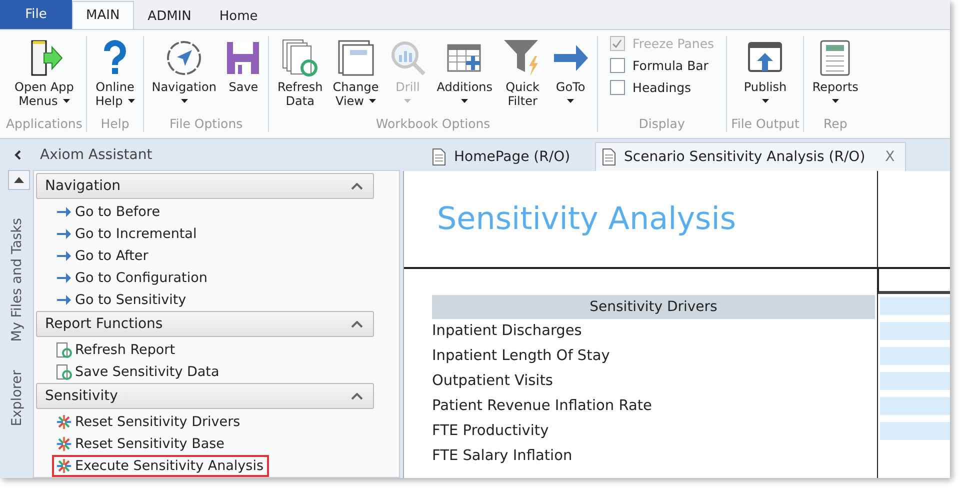 This screenshot has height=488, width=961. I want to click on upload-window-icon, so click(765, 58).